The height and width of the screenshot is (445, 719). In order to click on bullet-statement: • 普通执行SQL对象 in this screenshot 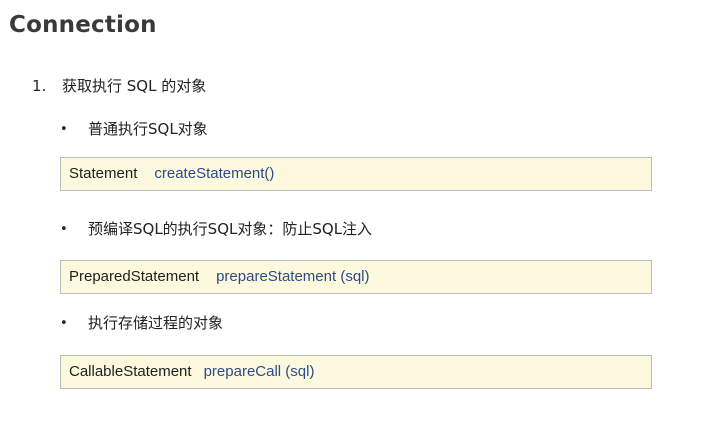, I will do `click(134, 128)`.